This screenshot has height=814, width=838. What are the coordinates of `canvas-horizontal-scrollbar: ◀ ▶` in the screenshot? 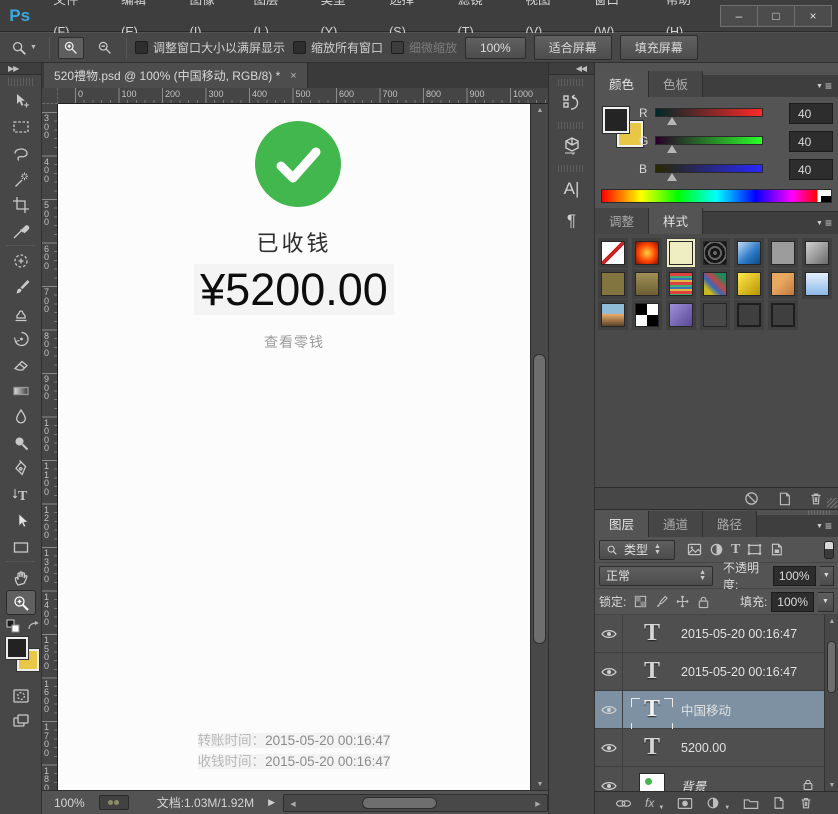 It's located at (415, 803).